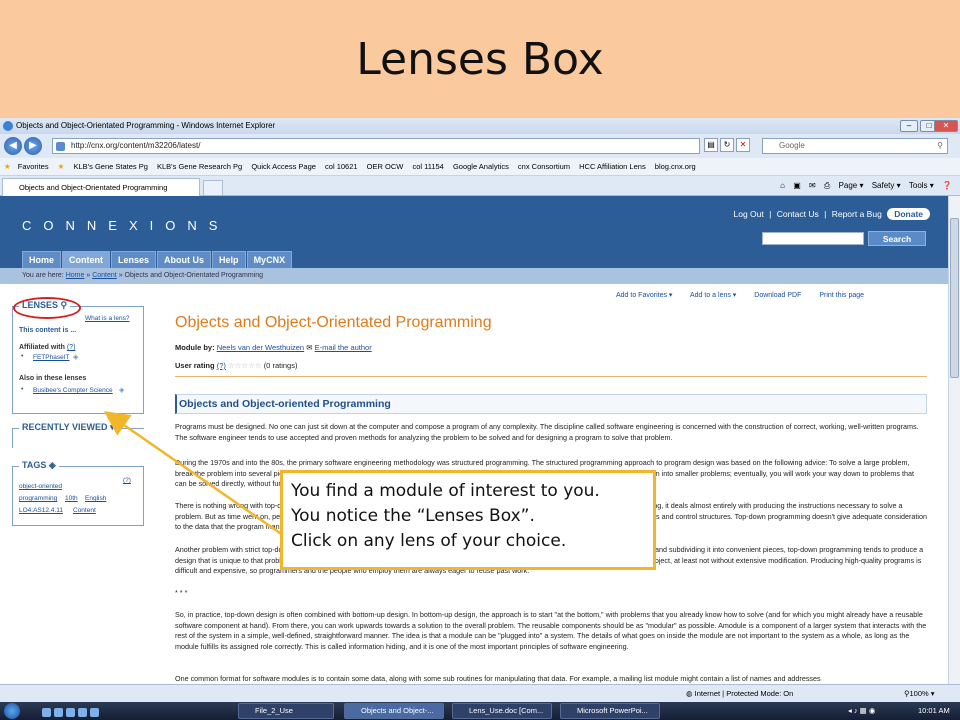 The width and height of the screenshot is (960, 720). Describe the element at coordinates (51, 357) in the screenshot. I see `lens-link-fetphaseit: FETPhaseIT` at that location.